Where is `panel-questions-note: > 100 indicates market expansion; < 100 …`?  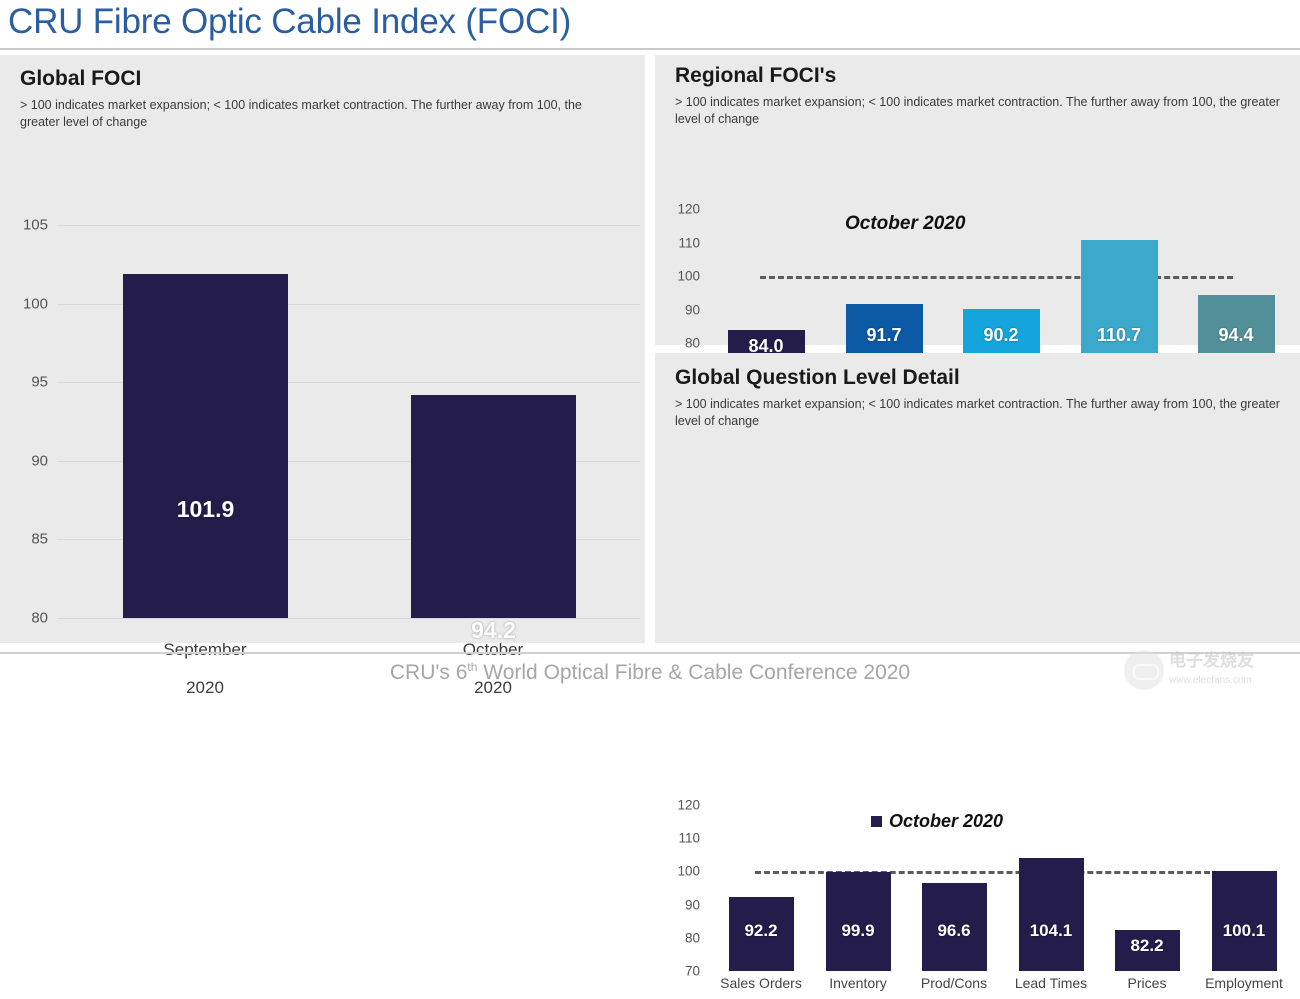 panel-questions-note: > 100 indicates market expansion; < 100 … is located at coordinates (977, 412).